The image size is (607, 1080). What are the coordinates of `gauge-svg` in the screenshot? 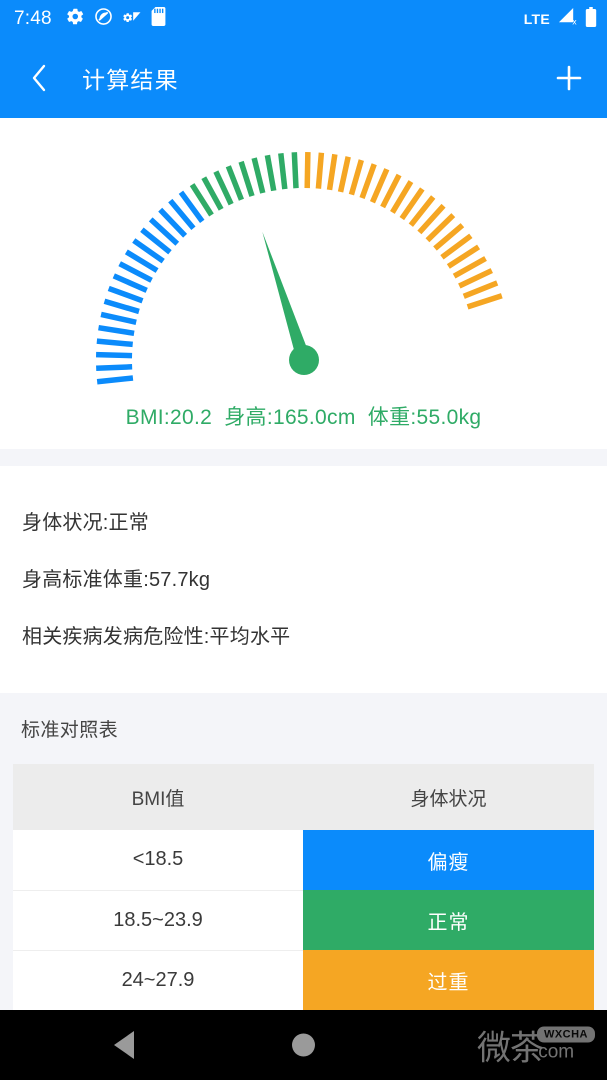 It's located at (299, 268).